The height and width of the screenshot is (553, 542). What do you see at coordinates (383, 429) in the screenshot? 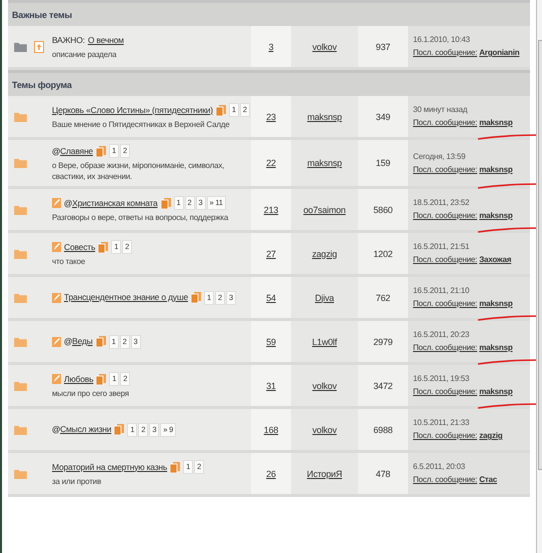
I see `views-count: 6988` at bounding box center [383, 429].